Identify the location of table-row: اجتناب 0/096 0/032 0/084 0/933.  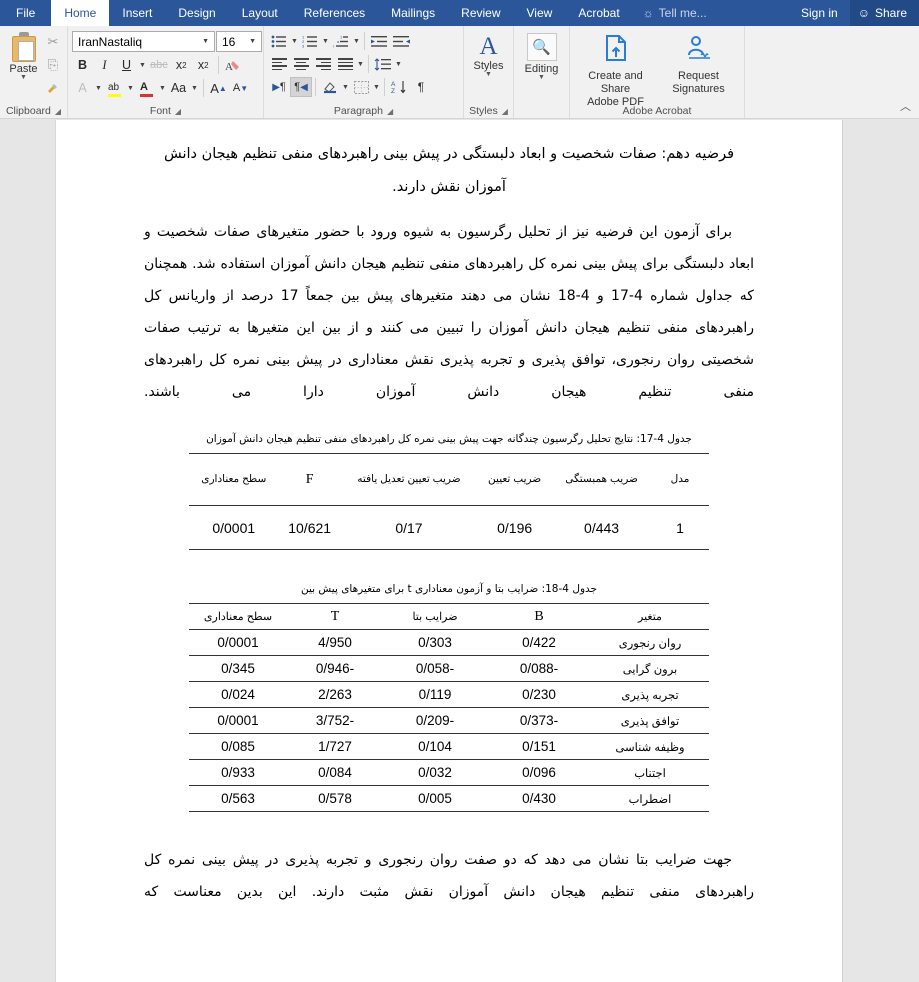
(449, 773).